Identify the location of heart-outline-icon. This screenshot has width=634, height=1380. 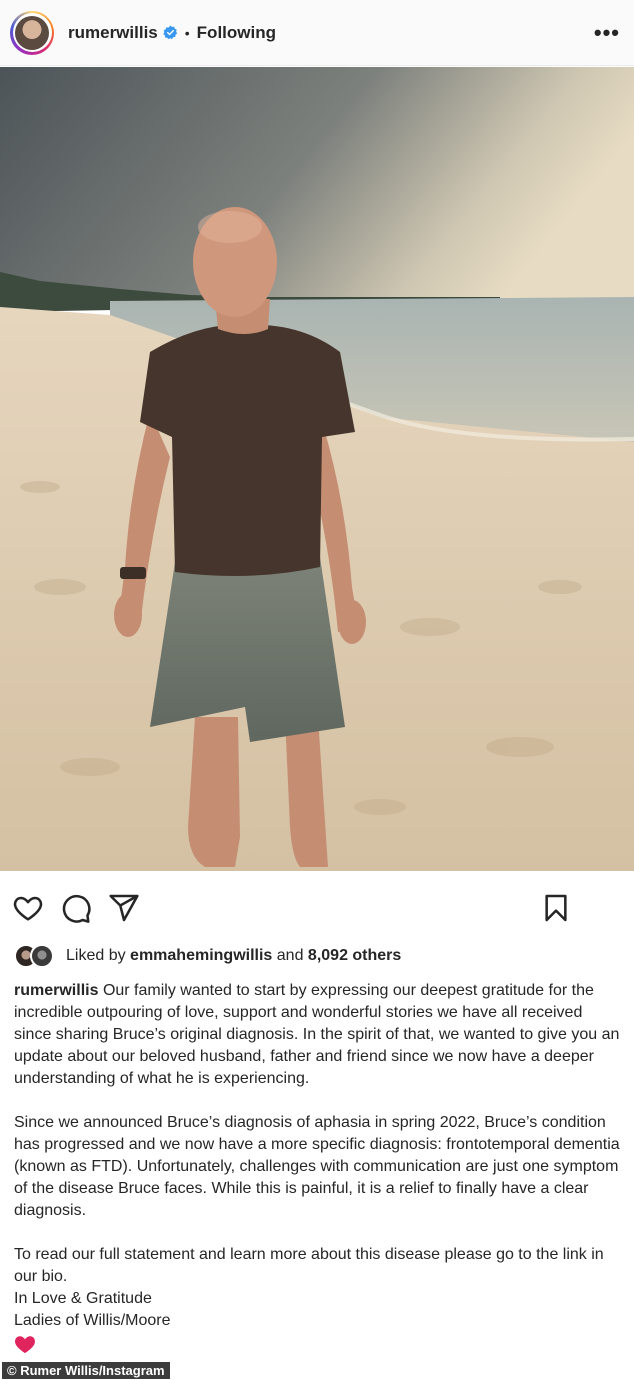
(28, 908).